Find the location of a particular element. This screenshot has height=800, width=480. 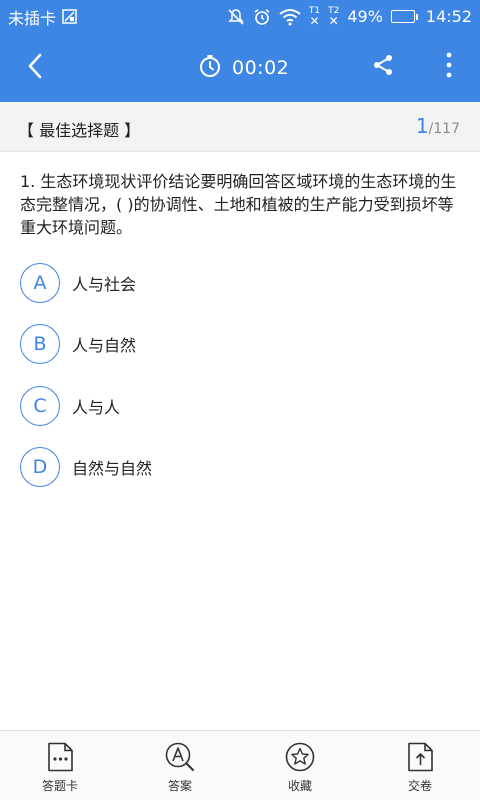

mute-icon is located at coordinates (236, 17).